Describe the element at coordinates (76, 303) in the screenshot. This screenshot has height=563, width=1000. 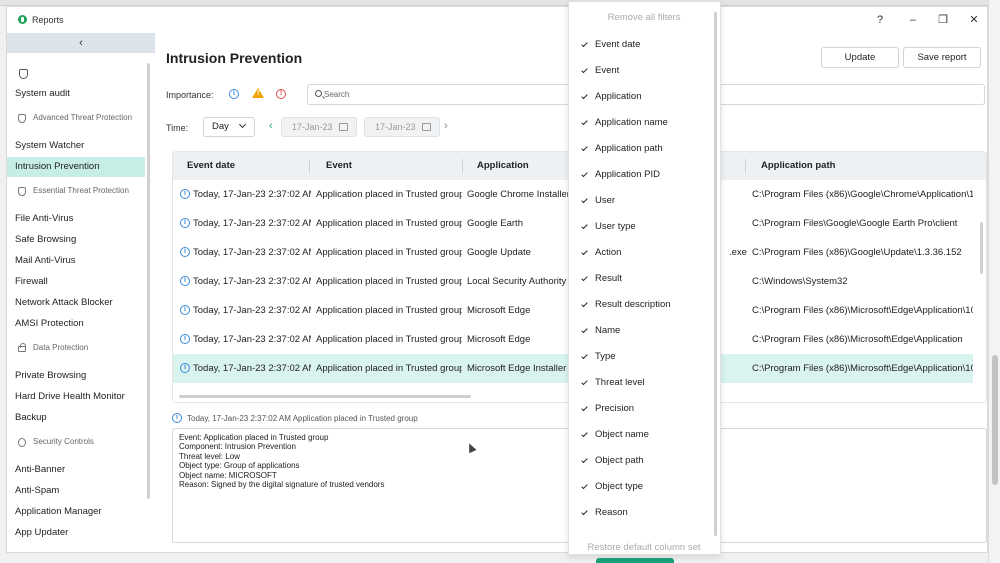
I see `sidebar-item-network-attack-blocker: Network Attack Blocker` at that location.